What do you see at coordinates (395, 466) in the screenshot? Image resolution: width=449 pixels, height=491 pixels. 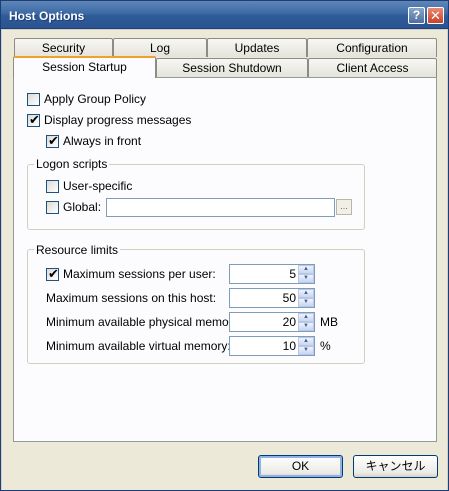 I see `cancel-button: キャンセル` at bounding box center [395, 466].